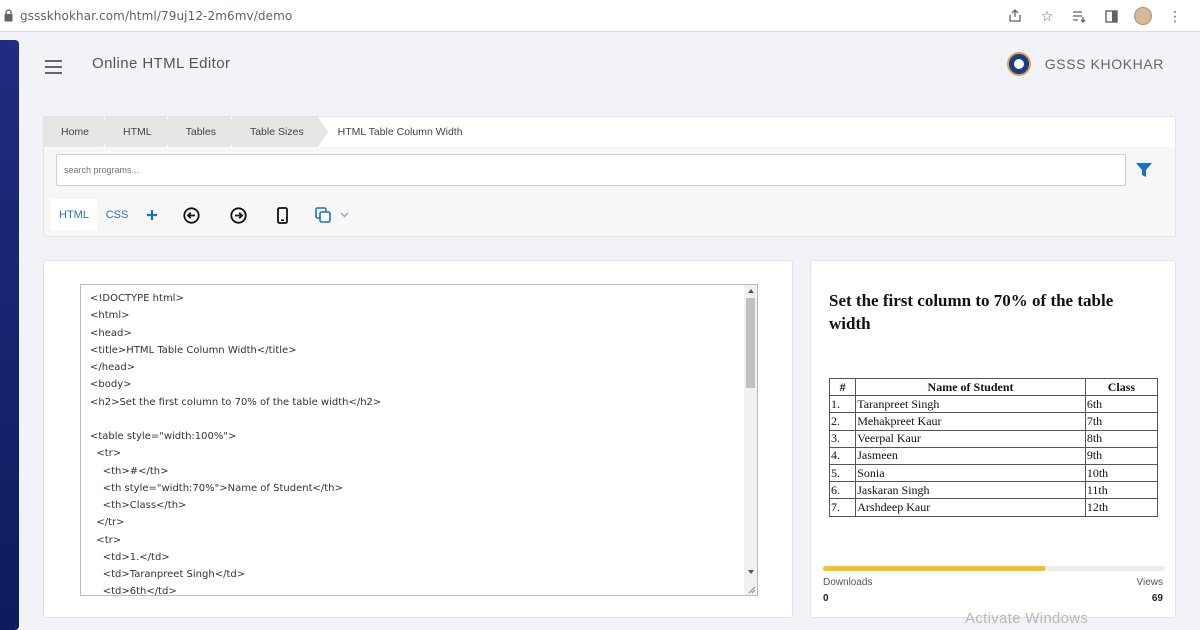 The width and height of the screenshot is (1200, 630). I want to click on brand-name: GSSS KHOKHAR, so click(1104, 64).